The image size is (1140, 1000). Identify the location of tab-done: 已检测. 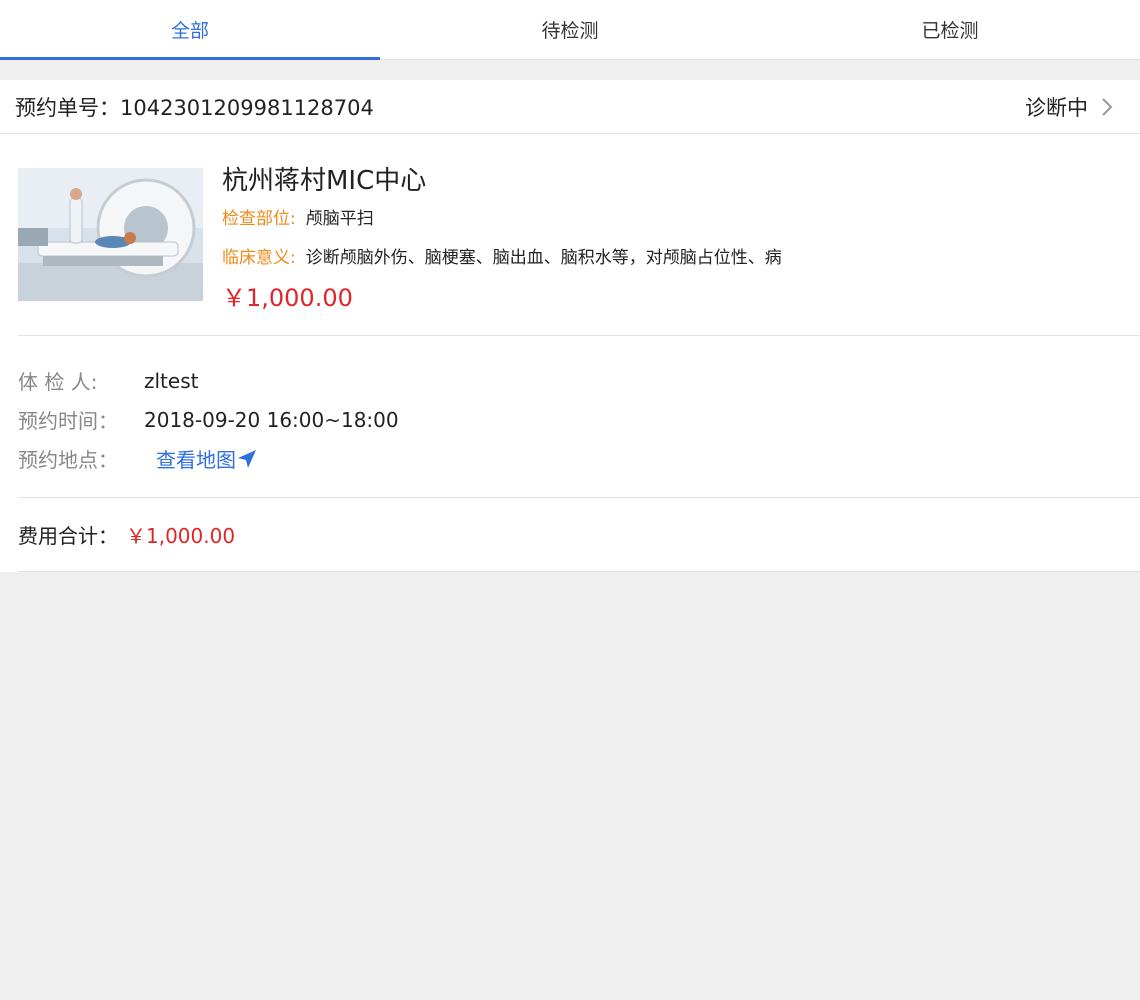
(950, 29).